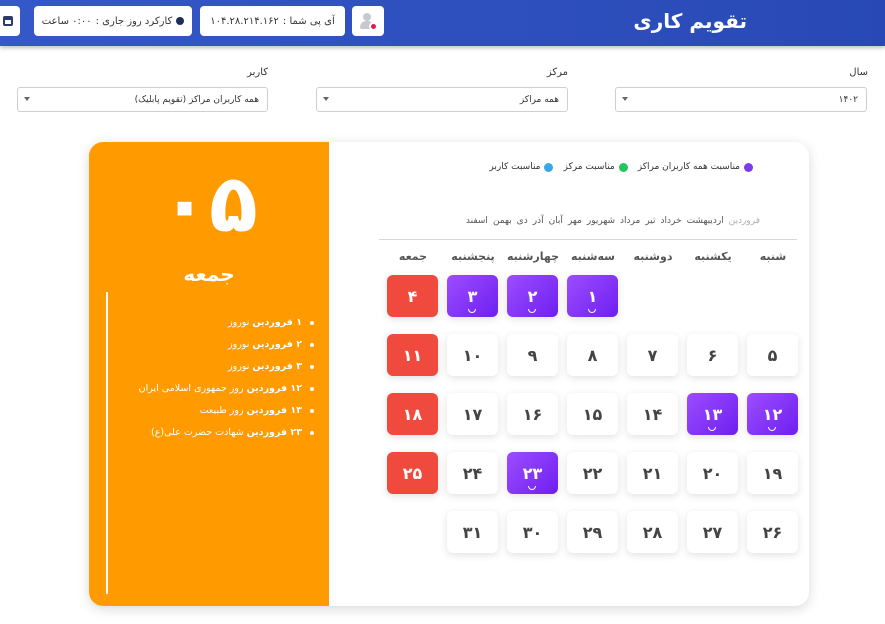 The height and width of the screenshot is (624, 885). Describe the element at coordinates (199, 432) in the screenshot. I see `event-title: شهادت حضرت علی(ع)` at that location.